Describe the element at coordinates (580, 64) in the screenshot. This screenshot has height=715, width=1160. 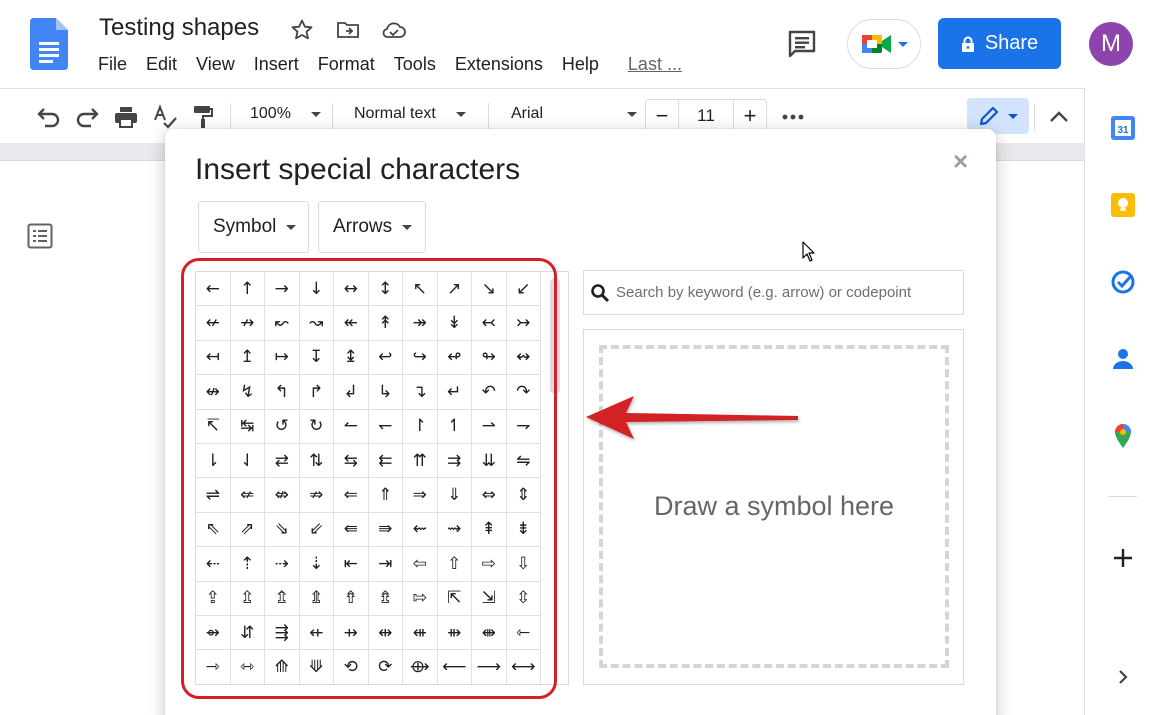
I see `menu-help: Help` at that location.